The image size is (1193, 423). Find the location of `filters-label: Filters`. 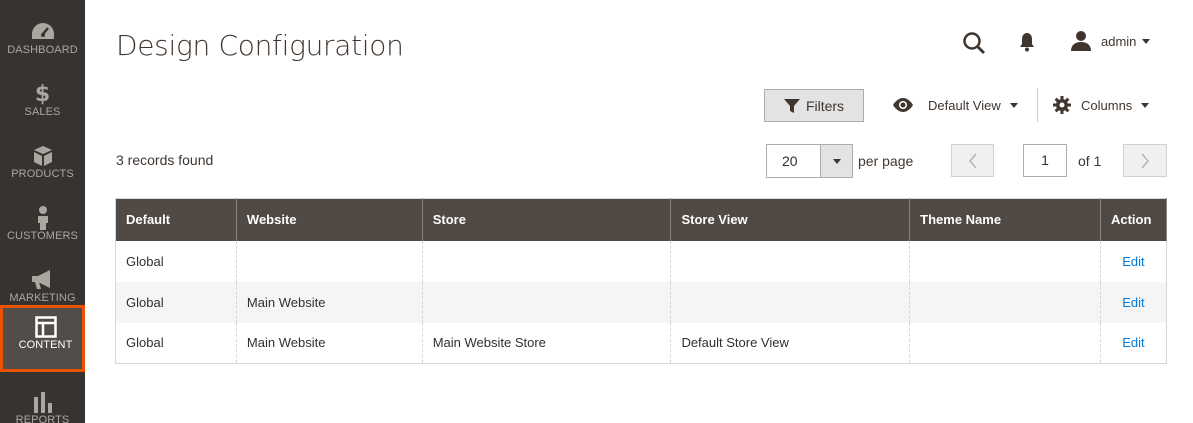

filters-label: Filters is located at coordinates (825, 105).